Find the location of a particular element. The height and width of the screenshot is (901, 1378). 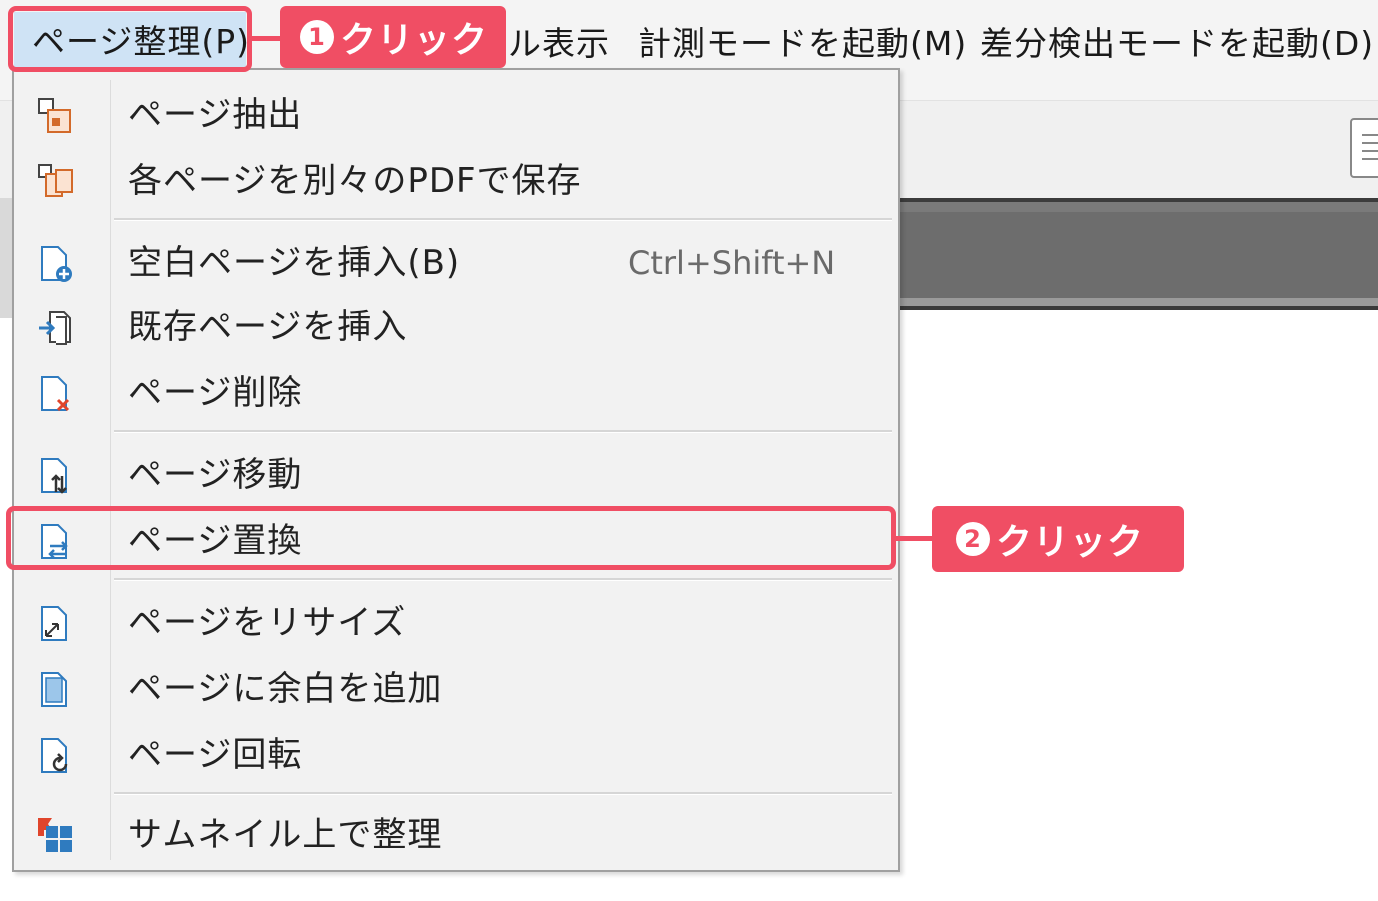

insert-blank-page-icon is located at coordinates (56, 264).